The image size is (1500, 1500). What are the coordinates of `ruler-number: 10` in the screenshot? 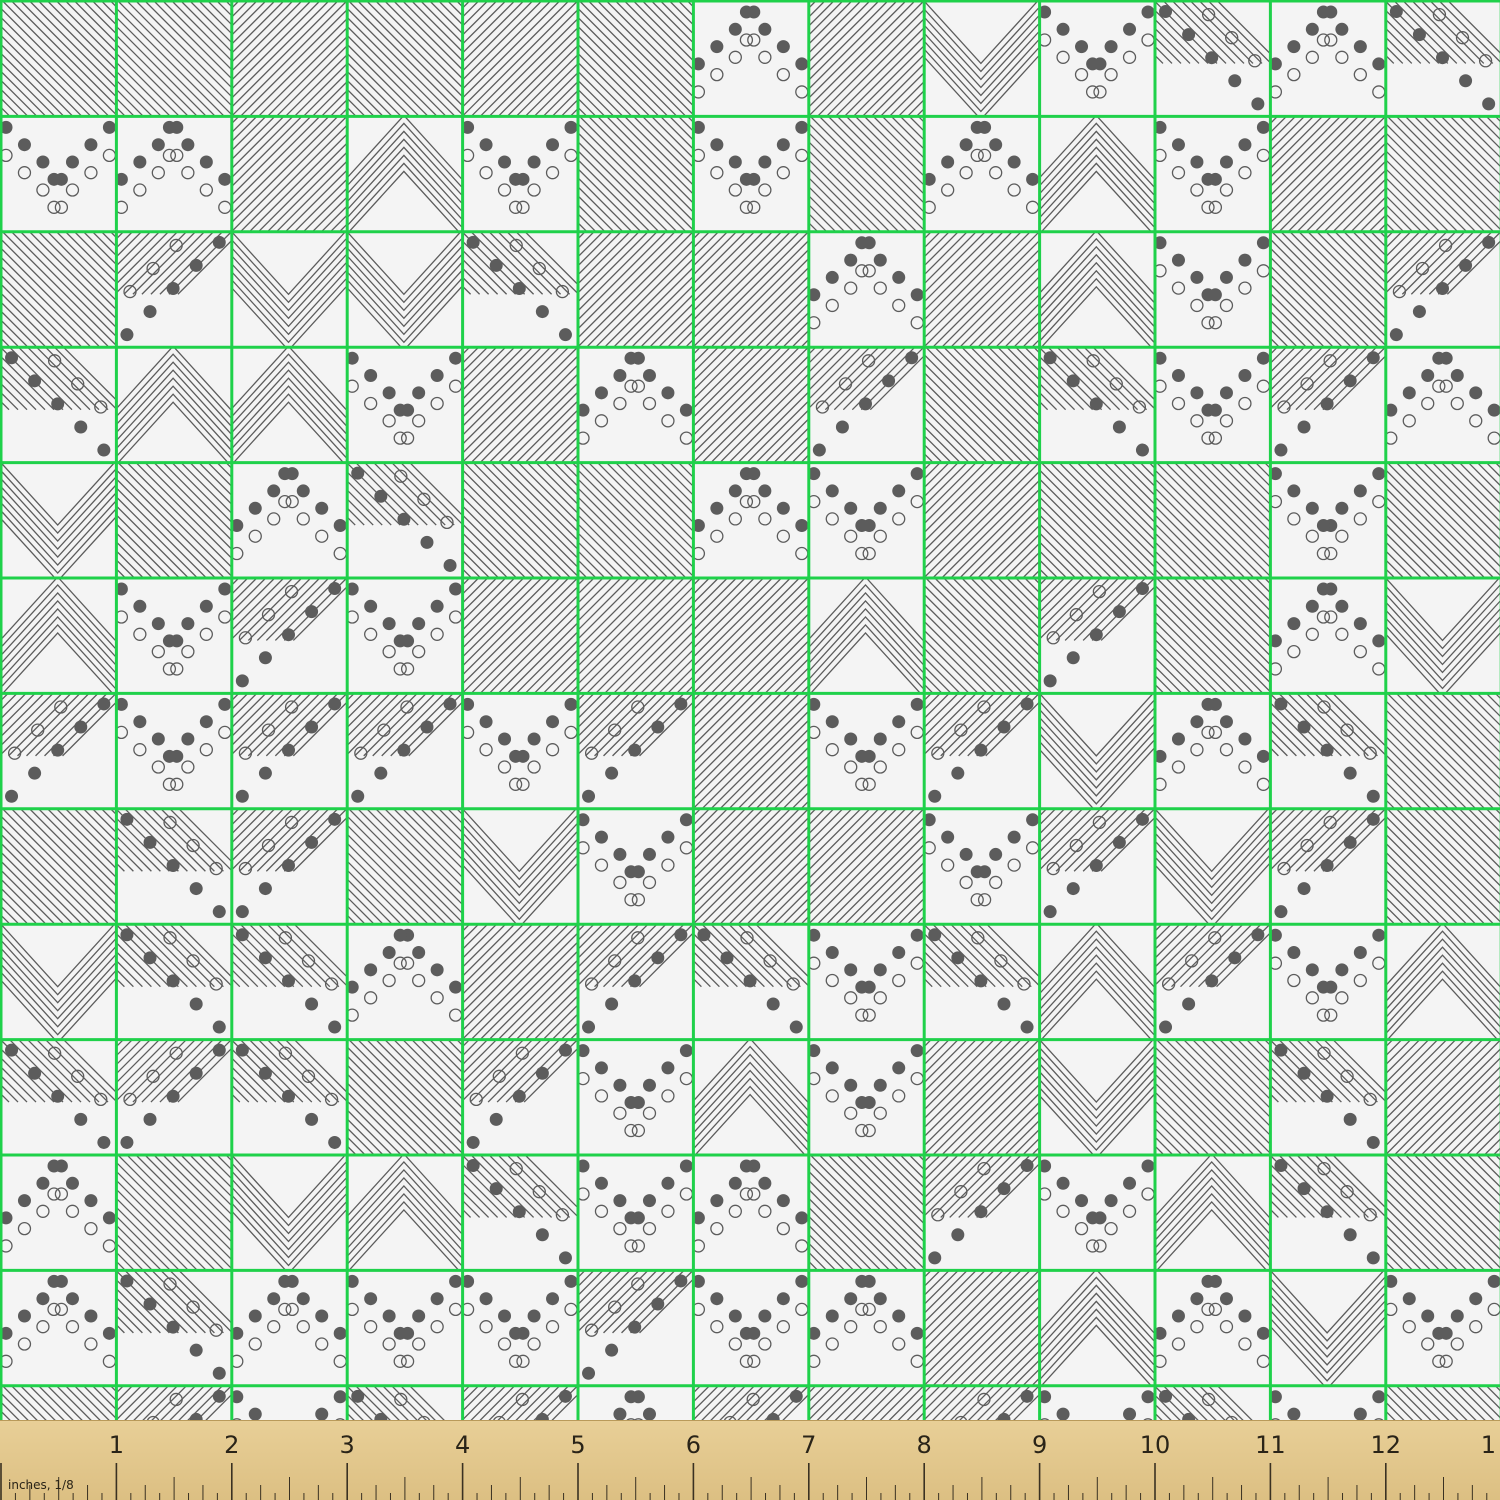 It's located at (1155, 1445).